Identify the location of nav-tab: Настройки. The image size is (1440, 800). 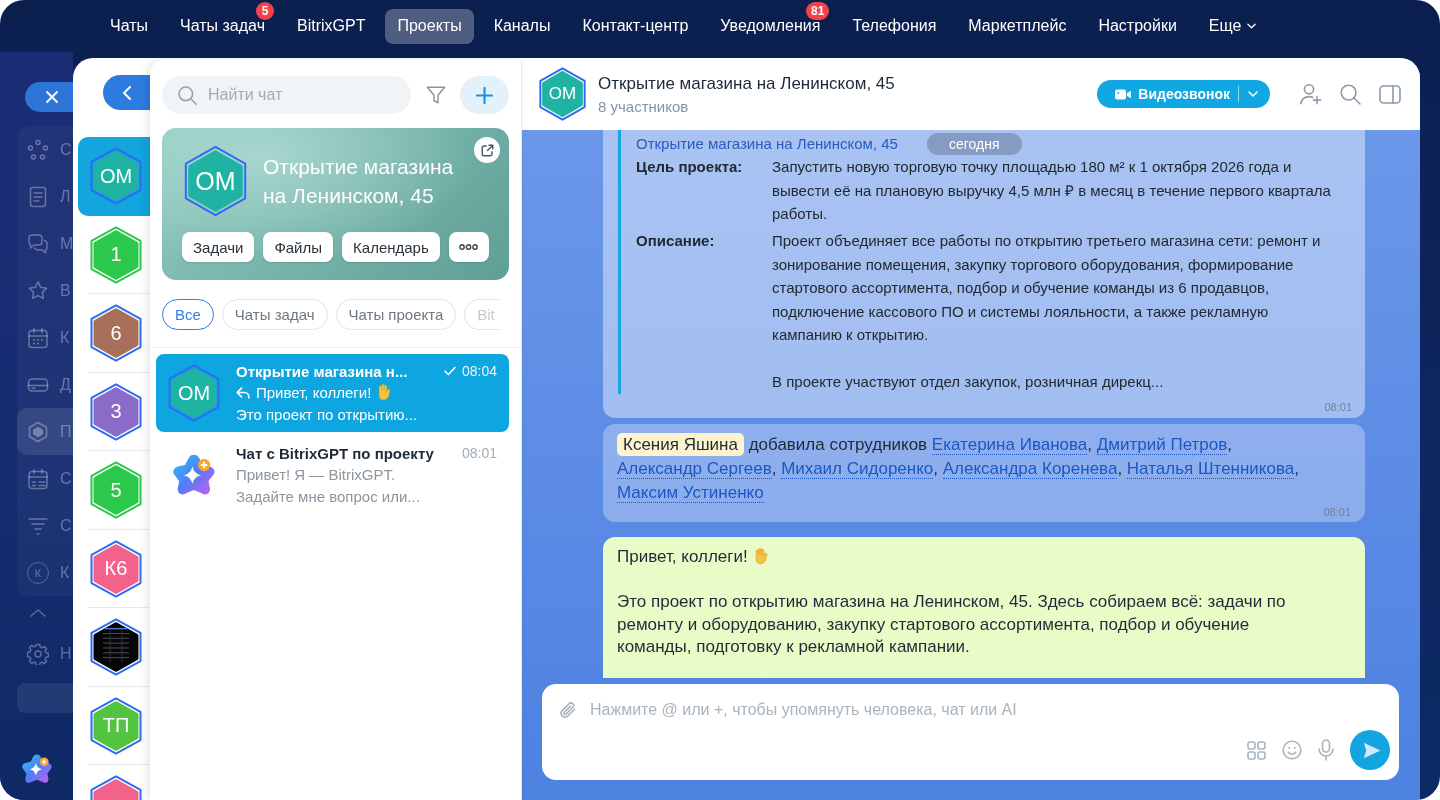
(1137, 26).